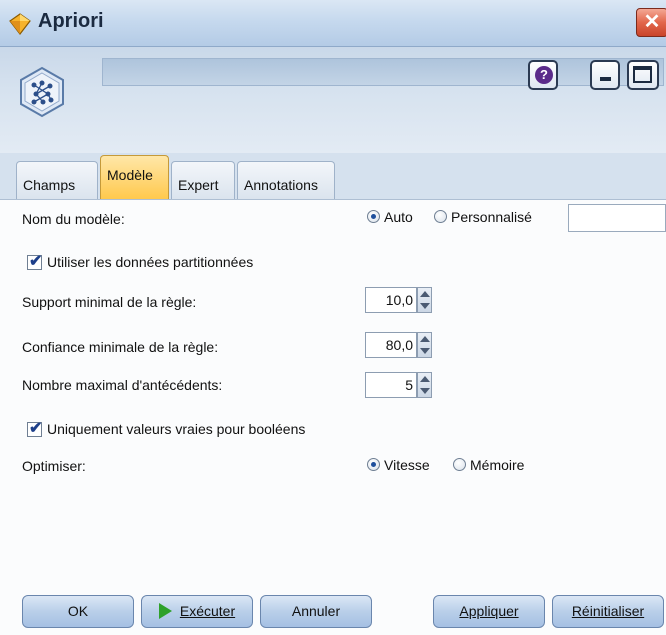 This screenshot has height=635, width=666. I want to click on true-values-only-checkbox: ✔, so click(35, 428).